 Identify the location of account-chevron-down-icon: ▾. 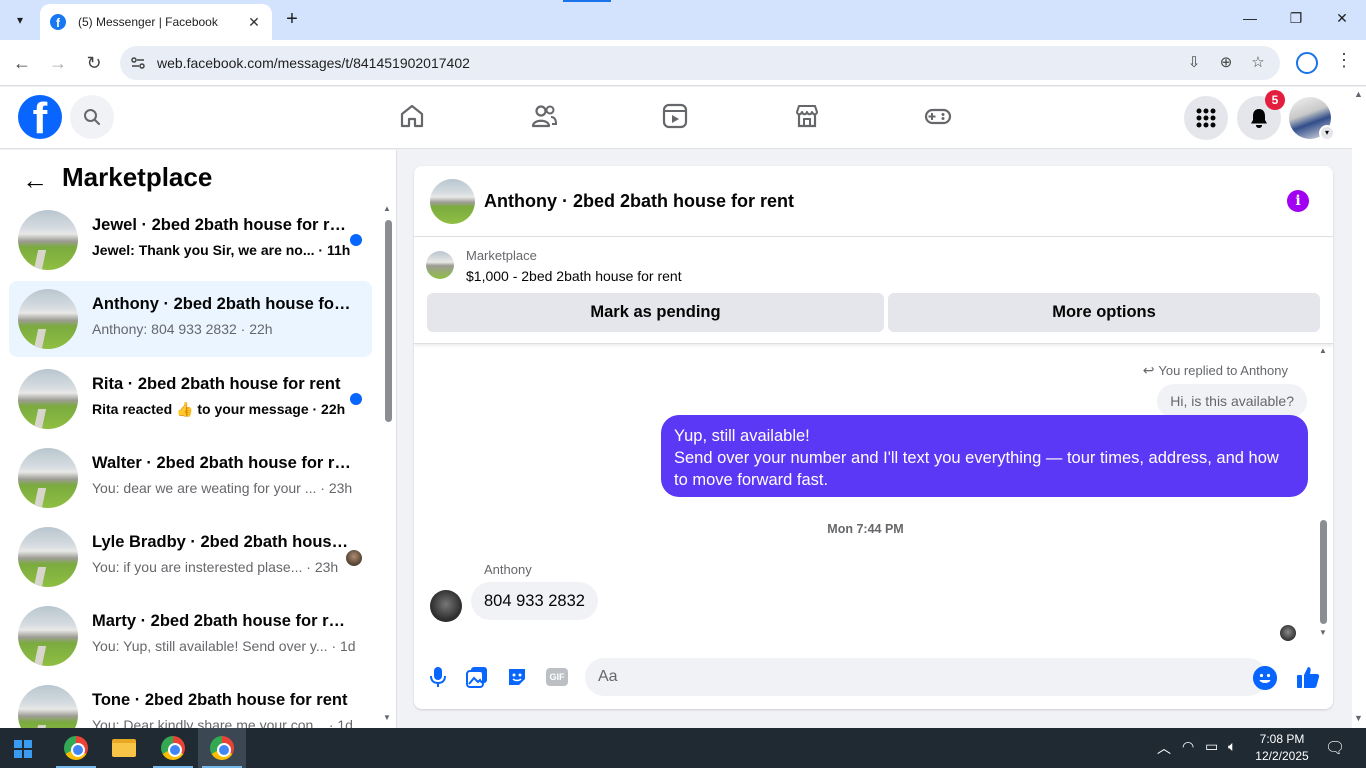
(1327, 133).